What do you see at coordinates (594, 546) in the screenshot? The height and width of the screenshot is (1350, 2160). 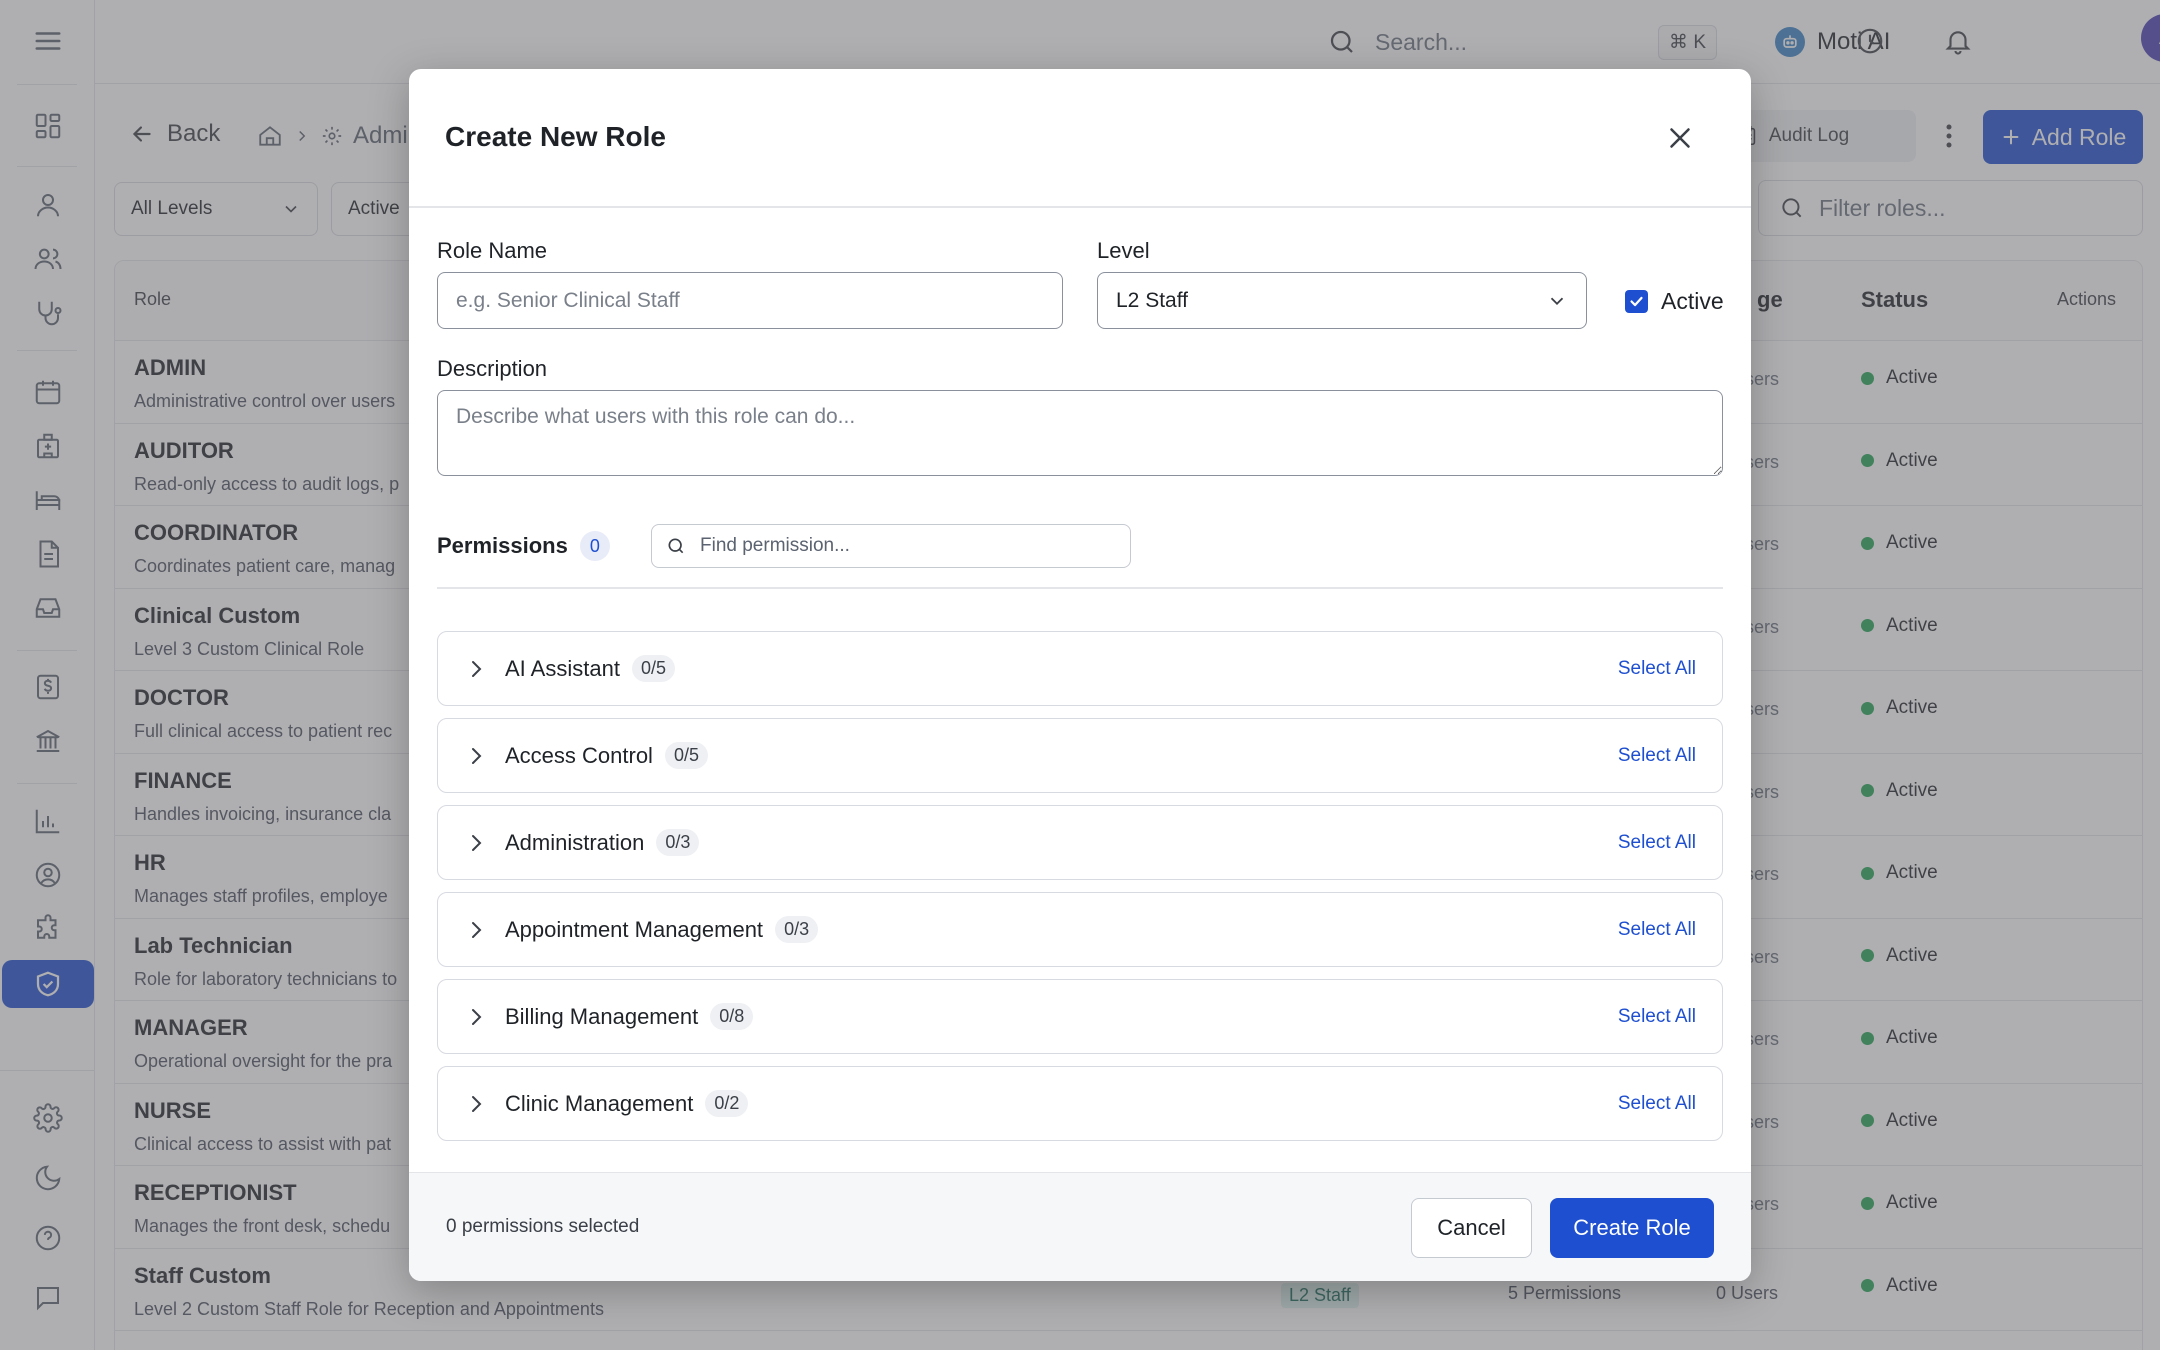 I see `permissions-count-badge: 0` at bounding box center [594, 546].